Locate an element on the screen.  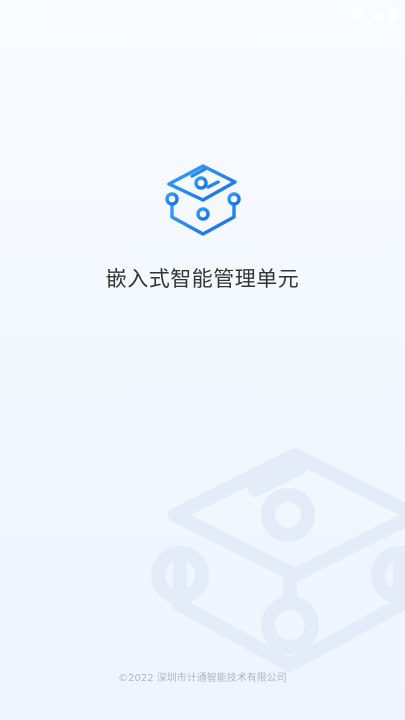
status-bar: 2:50 is located at coordinates (202, 14).